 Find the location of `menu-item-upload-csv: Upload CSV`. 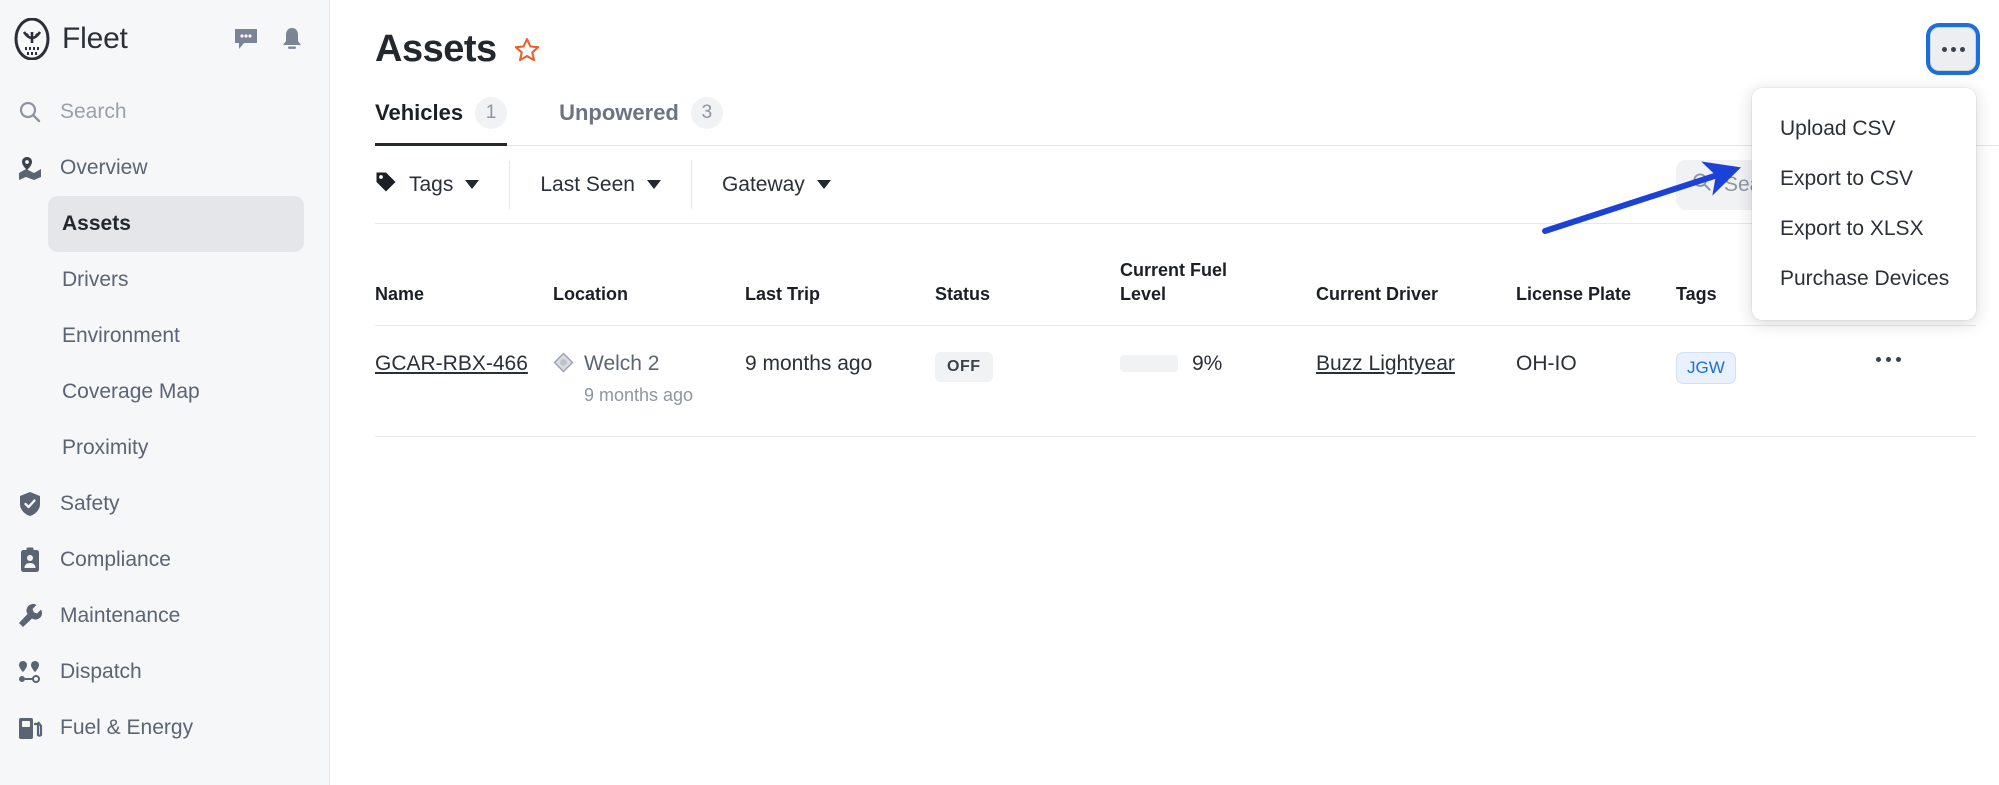

menu-item-upload-csv: Upload CSV is located at coordinates (1864, 129).